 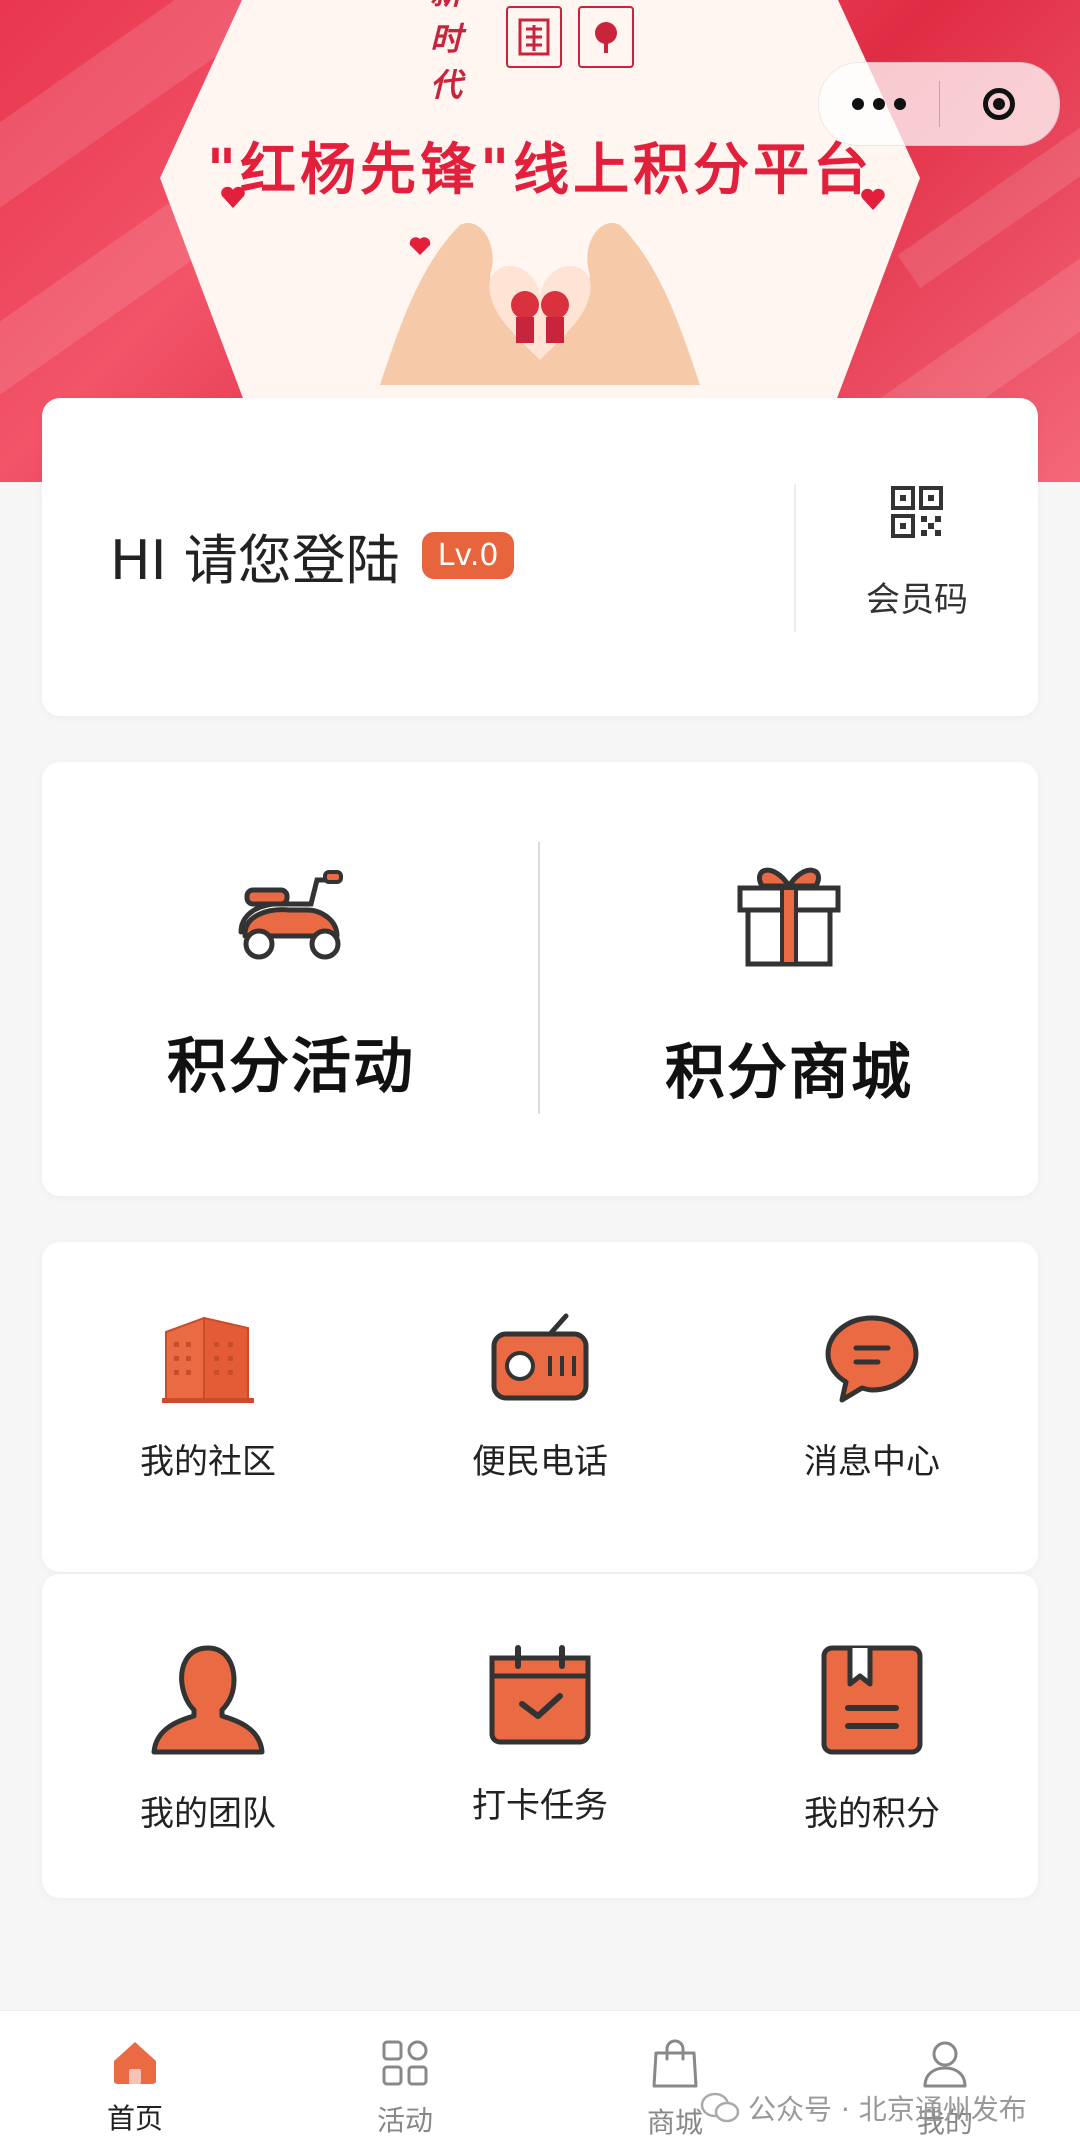 I want to click on grid-item-label: 打卡任务, so click(x=540, y=1806).